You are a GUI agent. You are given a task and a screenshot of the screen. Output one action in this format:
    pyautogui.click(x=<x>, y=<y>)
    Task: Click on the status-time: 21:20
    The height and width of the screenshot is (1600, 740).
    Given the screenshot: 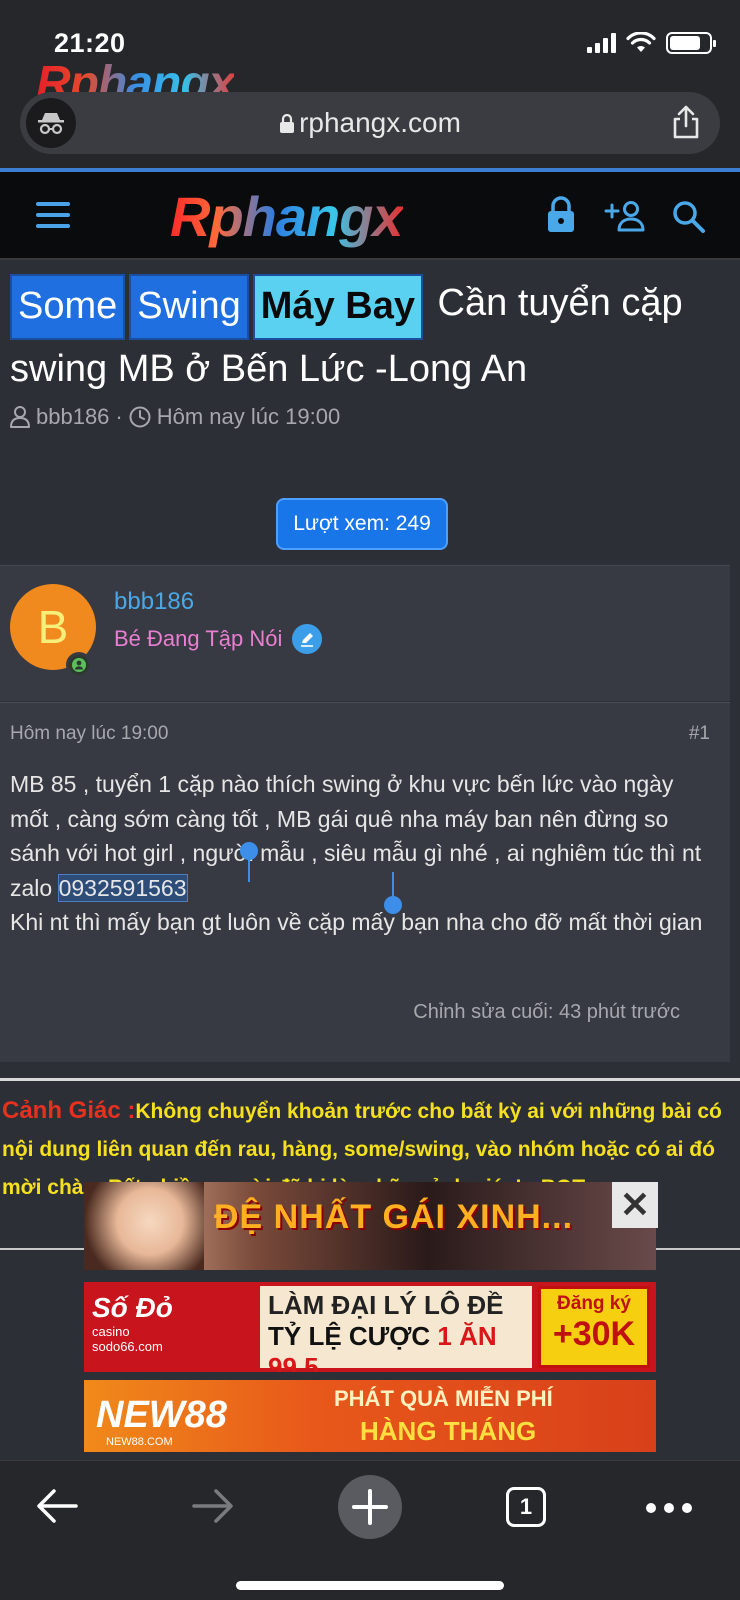 What is the action you would take?
    pyautogui.click(x=90, y=43)
    